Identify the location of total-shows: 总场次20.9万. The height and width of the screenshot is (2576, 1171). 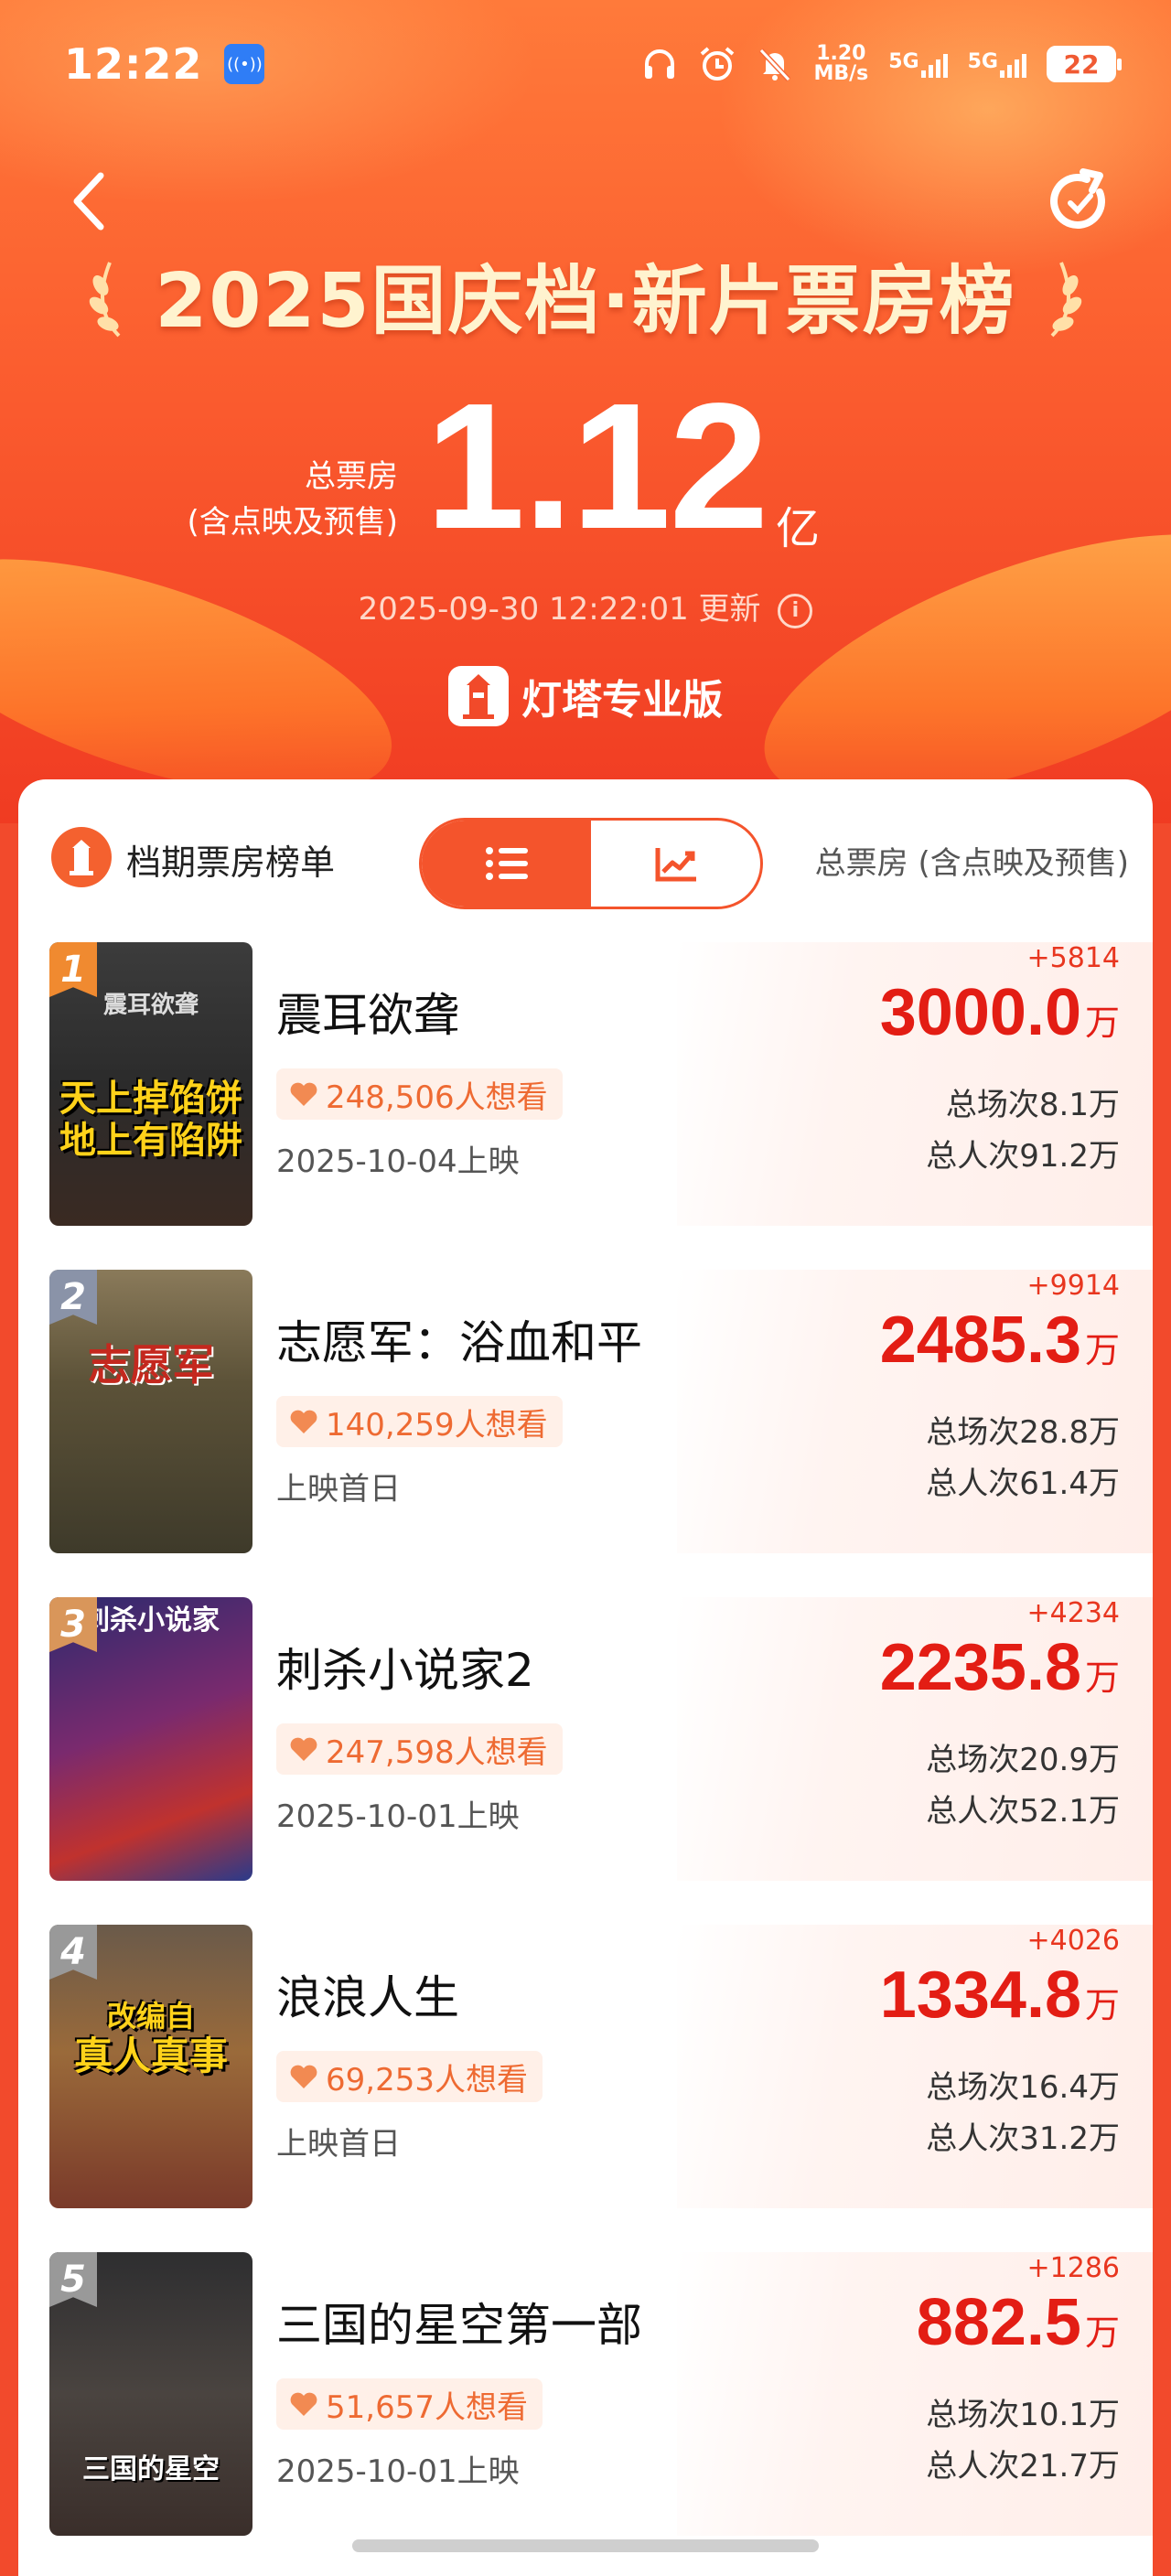
(1023, 1760).